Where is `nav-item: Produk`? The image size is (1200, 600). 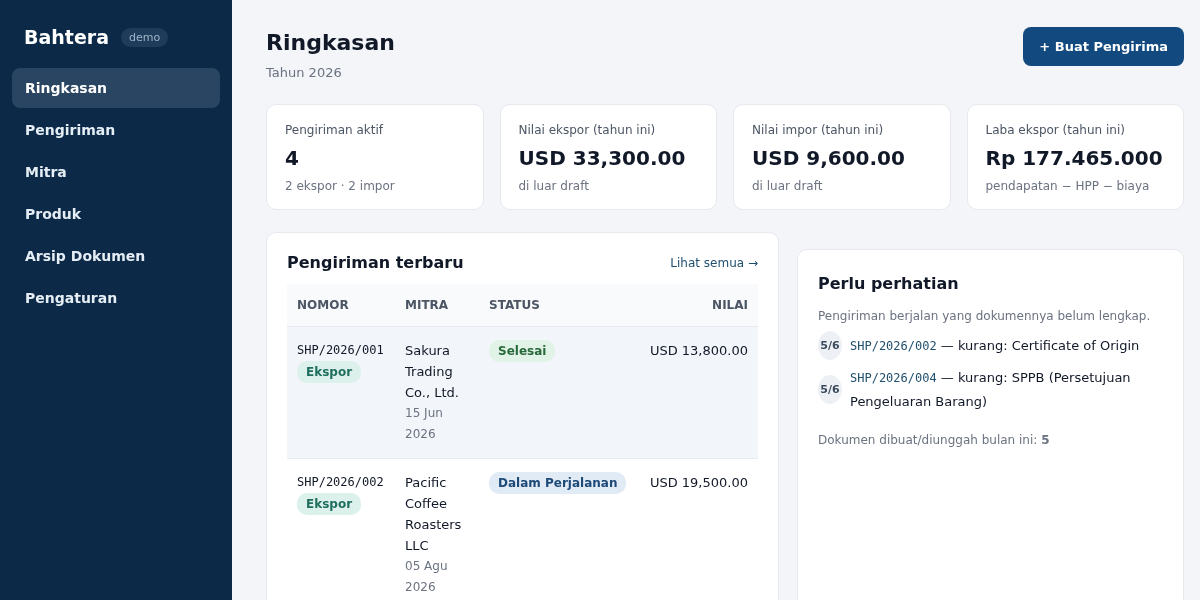 nav-item: Produk is located at coordinates (116, 214).